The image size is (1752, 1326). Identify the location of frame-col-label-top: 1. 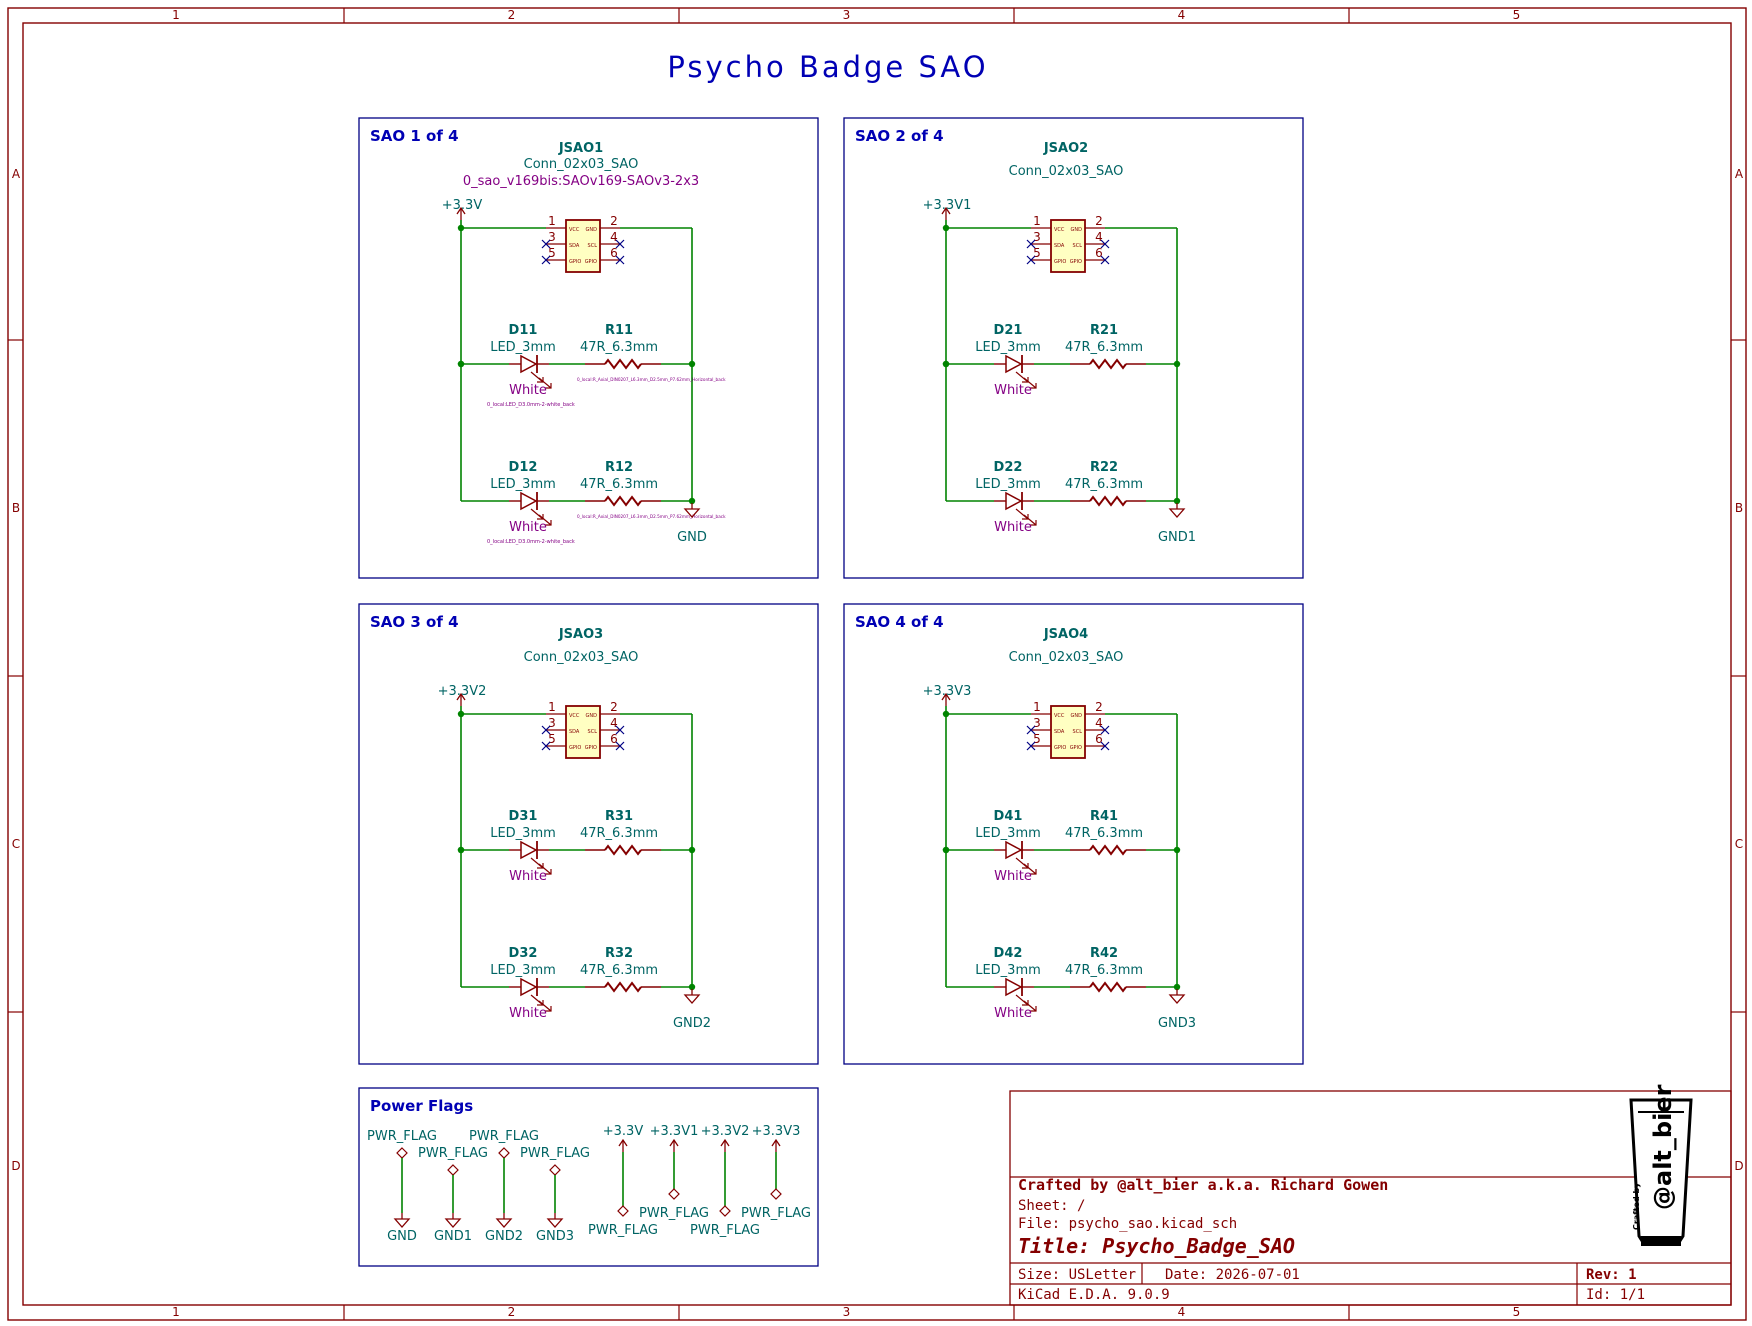
(176, 15).